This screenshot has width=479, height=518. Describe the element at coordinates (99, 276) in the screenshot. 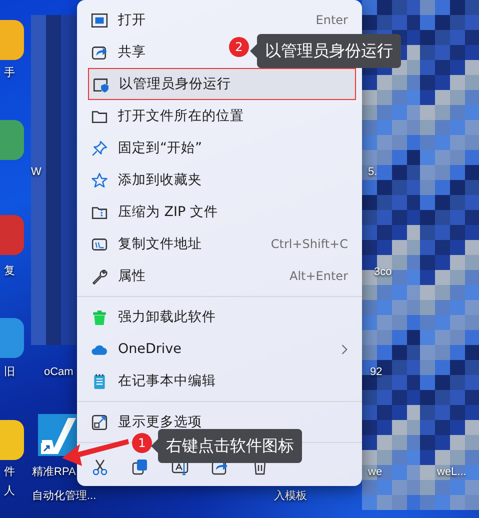

I see `wrench-icon` at that location.